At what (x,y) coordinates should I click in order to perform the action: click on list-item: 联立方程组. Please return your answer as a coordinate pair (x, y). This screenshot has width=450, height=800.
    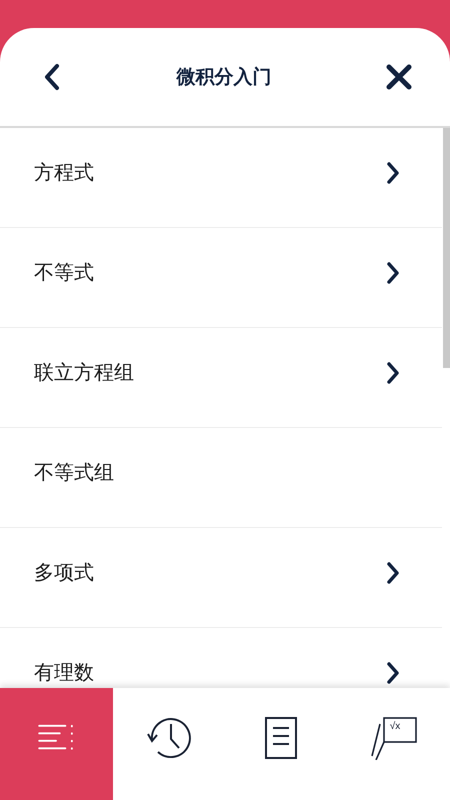
    Looking at the image, I should click on (221, 378).